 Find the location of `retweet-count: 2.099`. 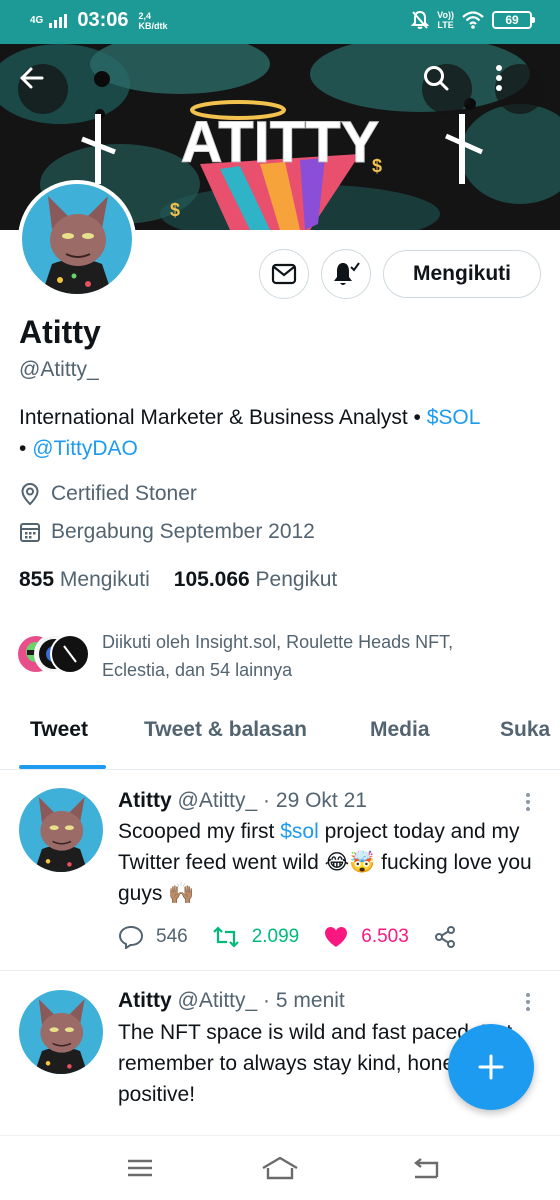

retweet-count: 2.099 is located at coordinates (275, 936).